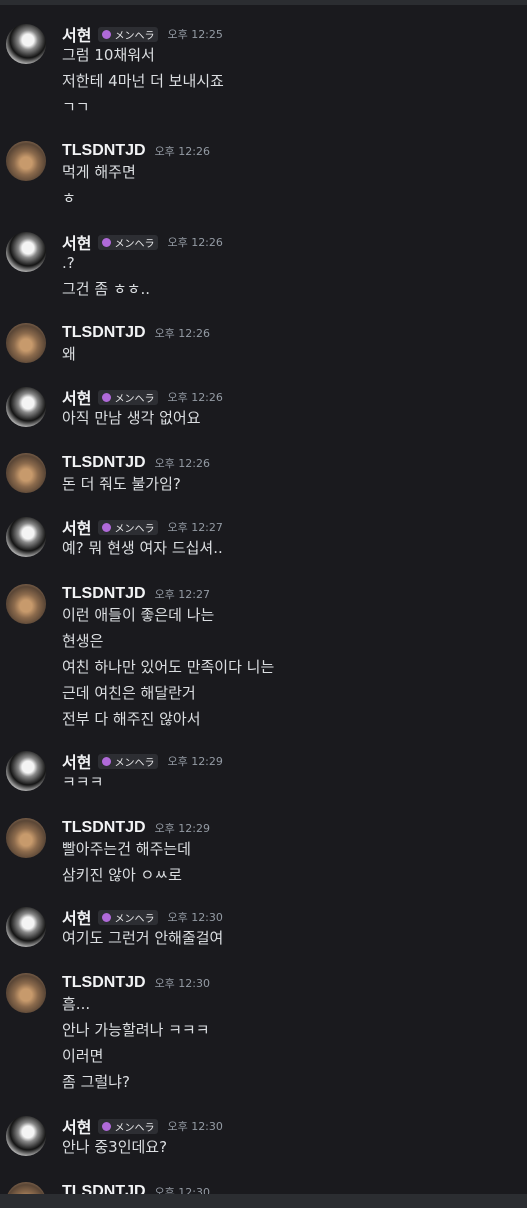  Describe the element at coordinates (106, 289) in the screenshot. I see `message-text: 그건 좀 ㅎㅎ..` at that location.